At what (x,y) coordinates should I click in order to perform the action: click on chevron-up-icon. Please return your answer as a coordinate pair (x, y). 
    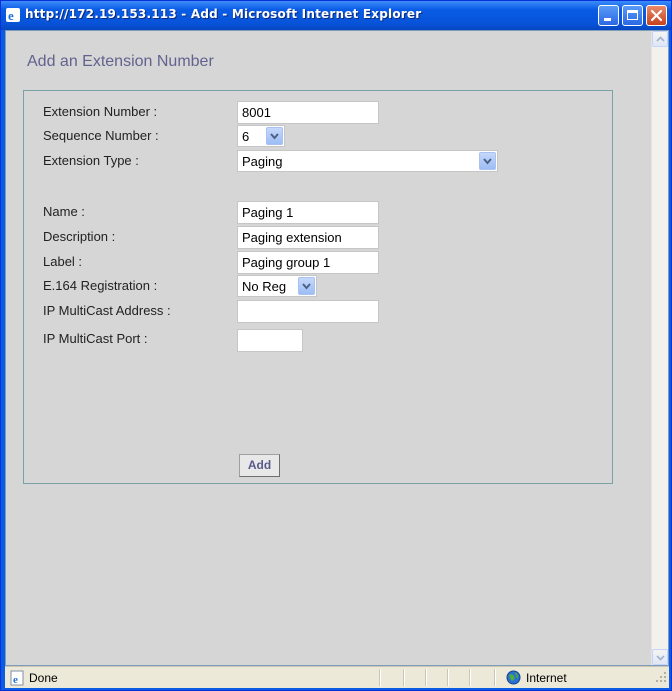
    Looking at the image, I should click on (660, 39).